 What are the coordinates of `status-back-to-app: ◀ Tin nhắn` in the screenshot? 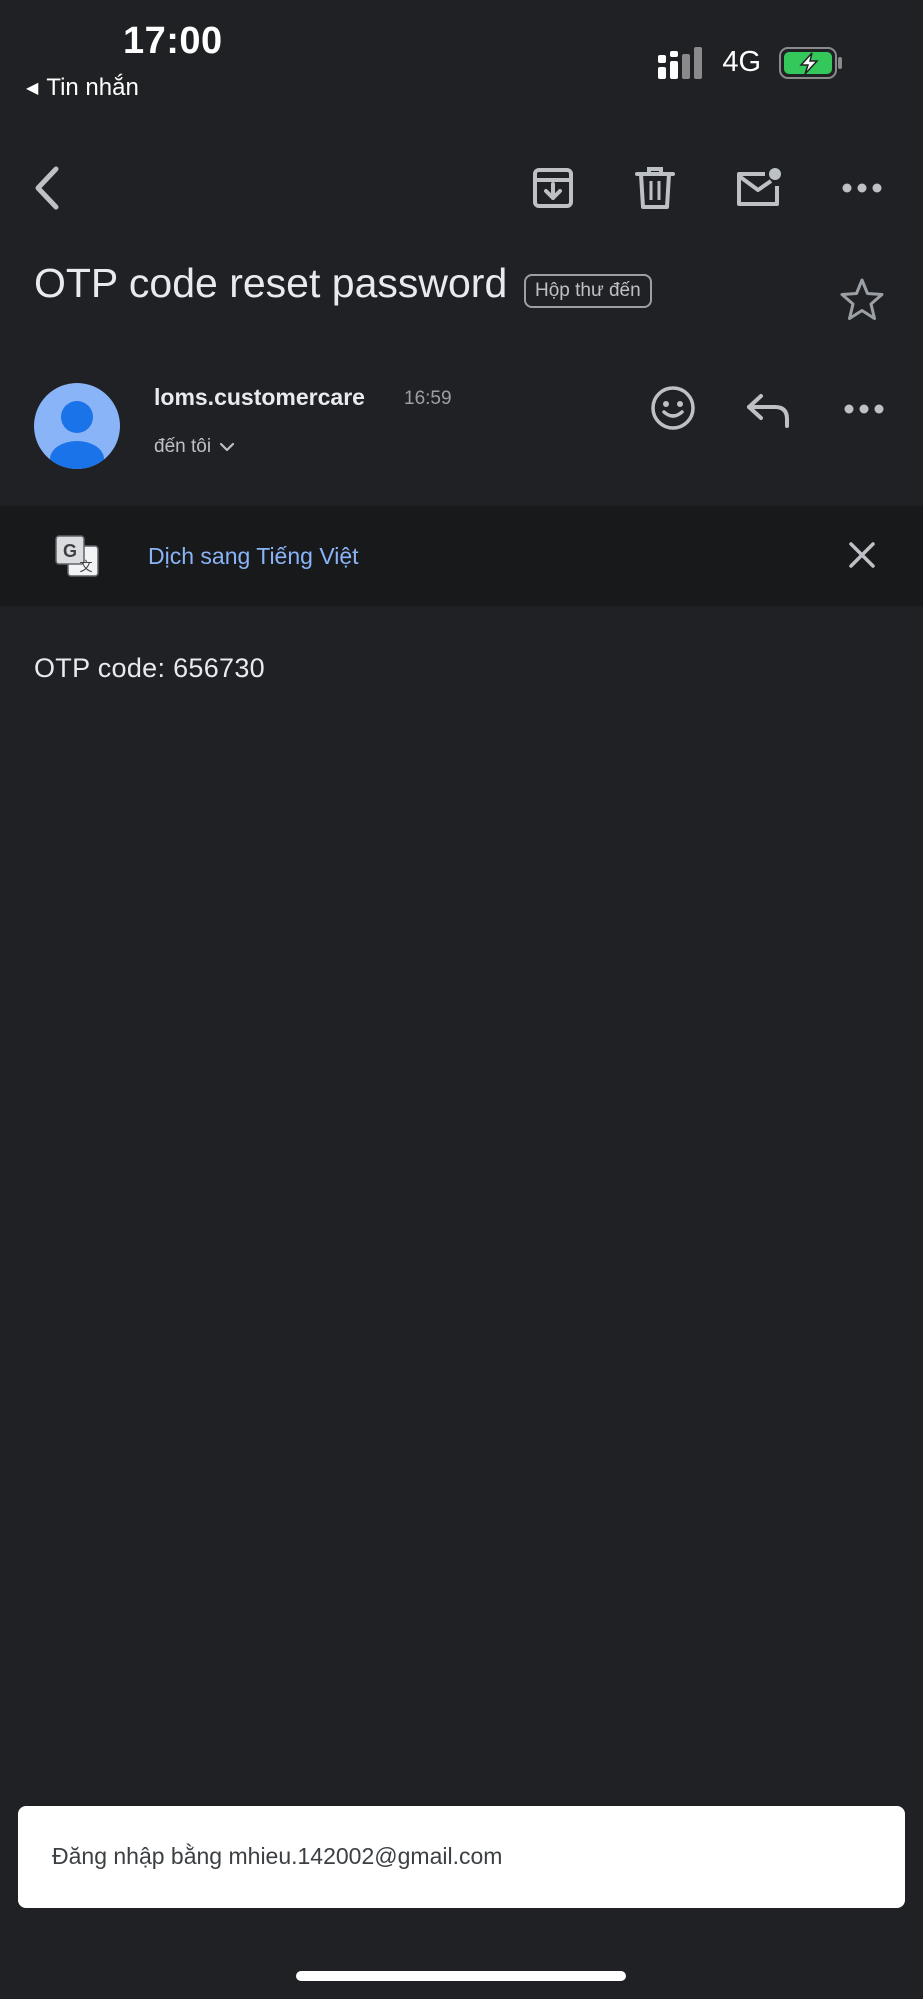 It's located at (82, 88).